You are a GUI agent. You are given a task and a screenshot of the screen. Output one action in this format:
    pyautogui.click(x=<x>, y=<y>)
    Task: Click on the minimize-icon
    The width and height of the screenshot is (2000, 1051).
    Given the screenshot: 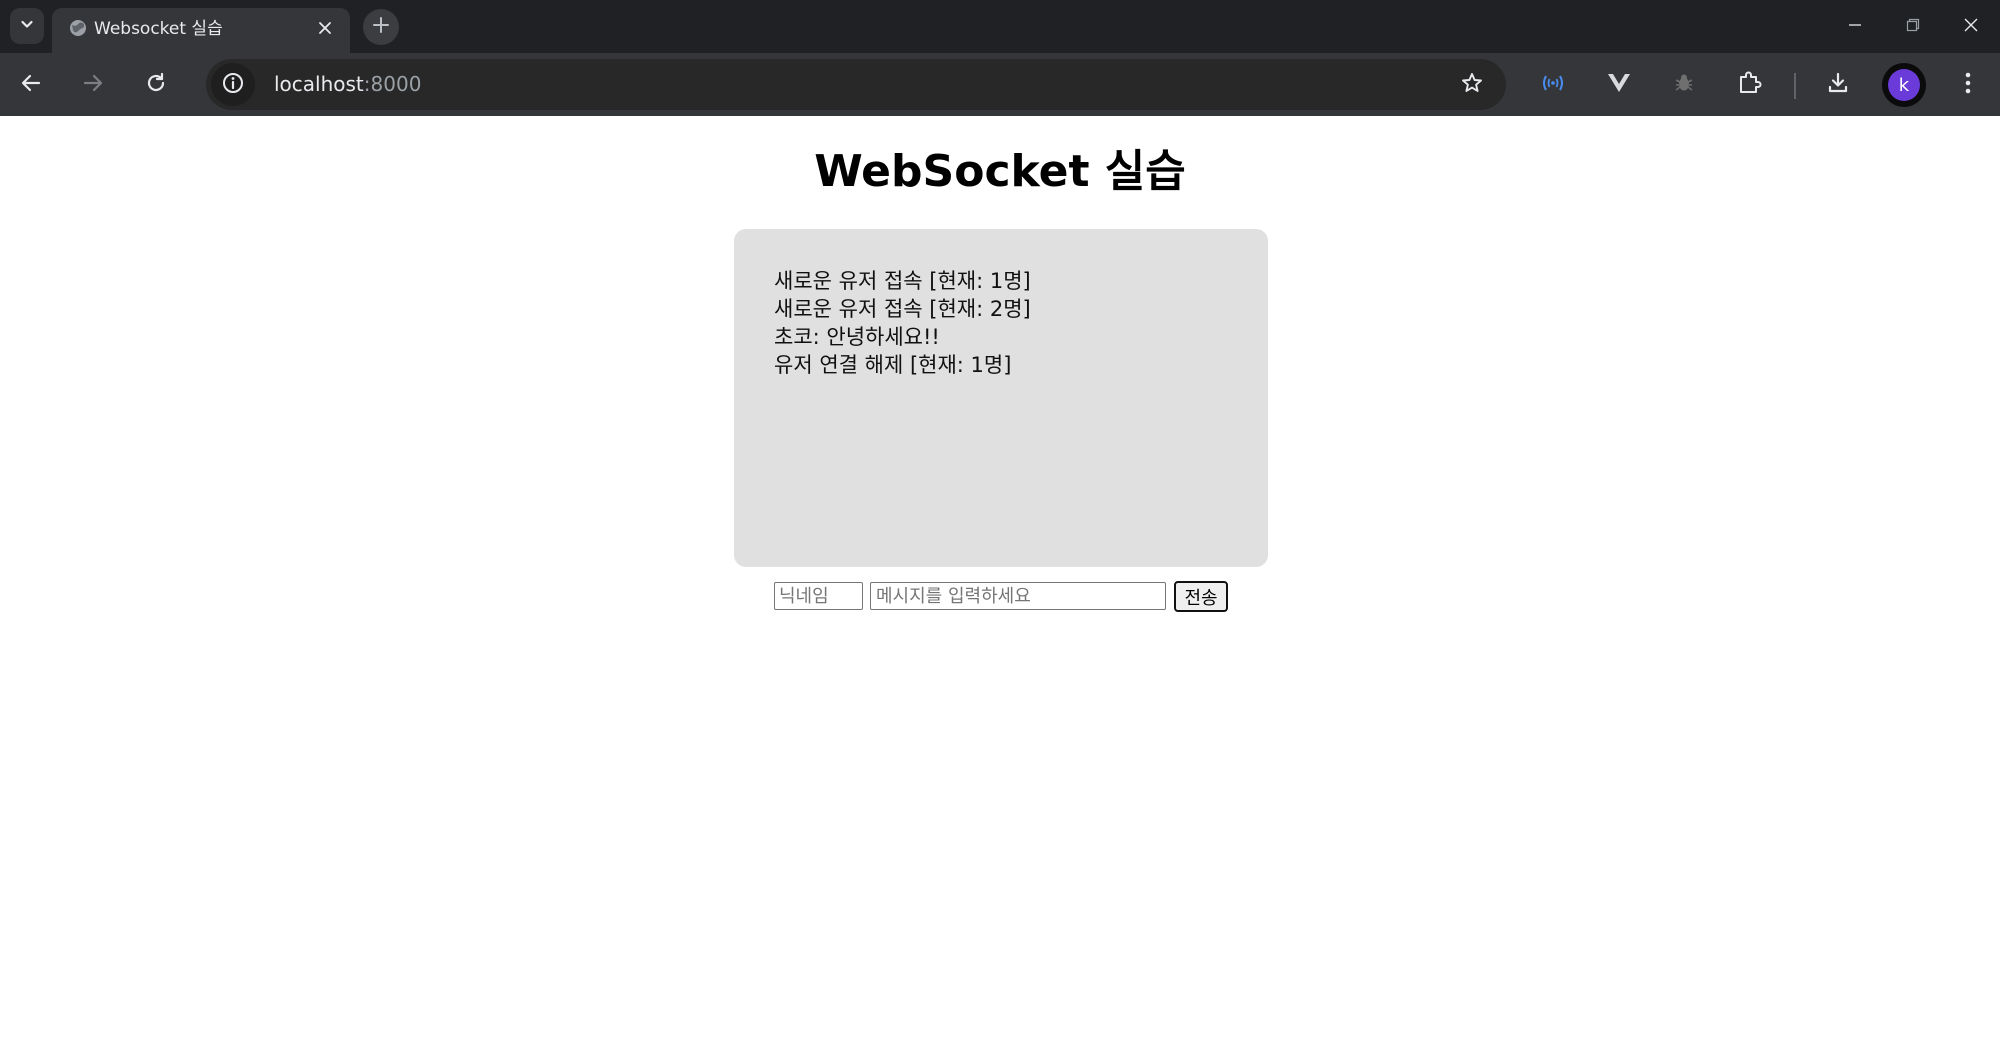 What is the action you would take?
    pyautogui.click(x=1855, y=27)
    